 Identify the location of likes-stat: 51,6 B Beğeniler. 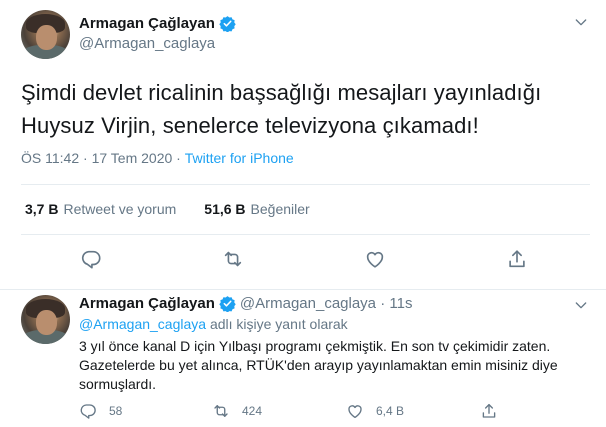
(256, 209).